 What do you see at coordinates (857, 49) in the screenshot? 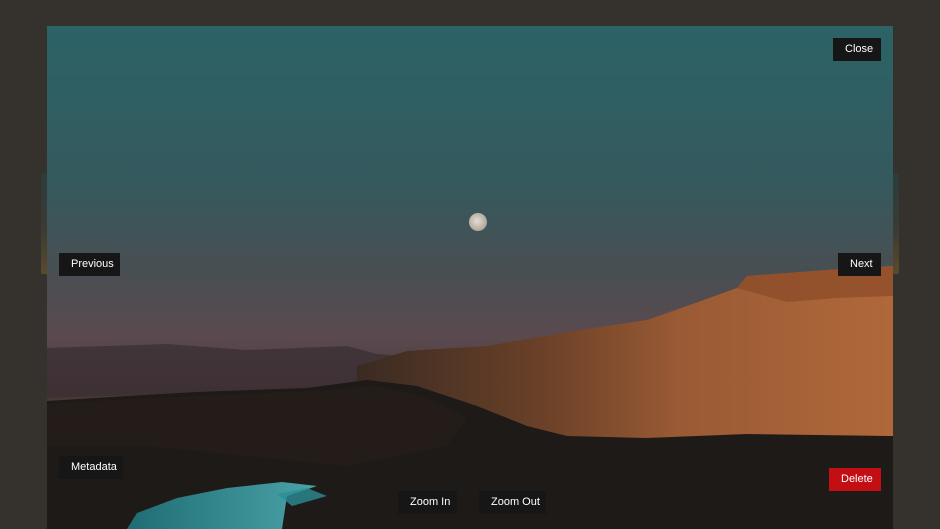
I see `close-button: Close` at bounding box center [857, 49].